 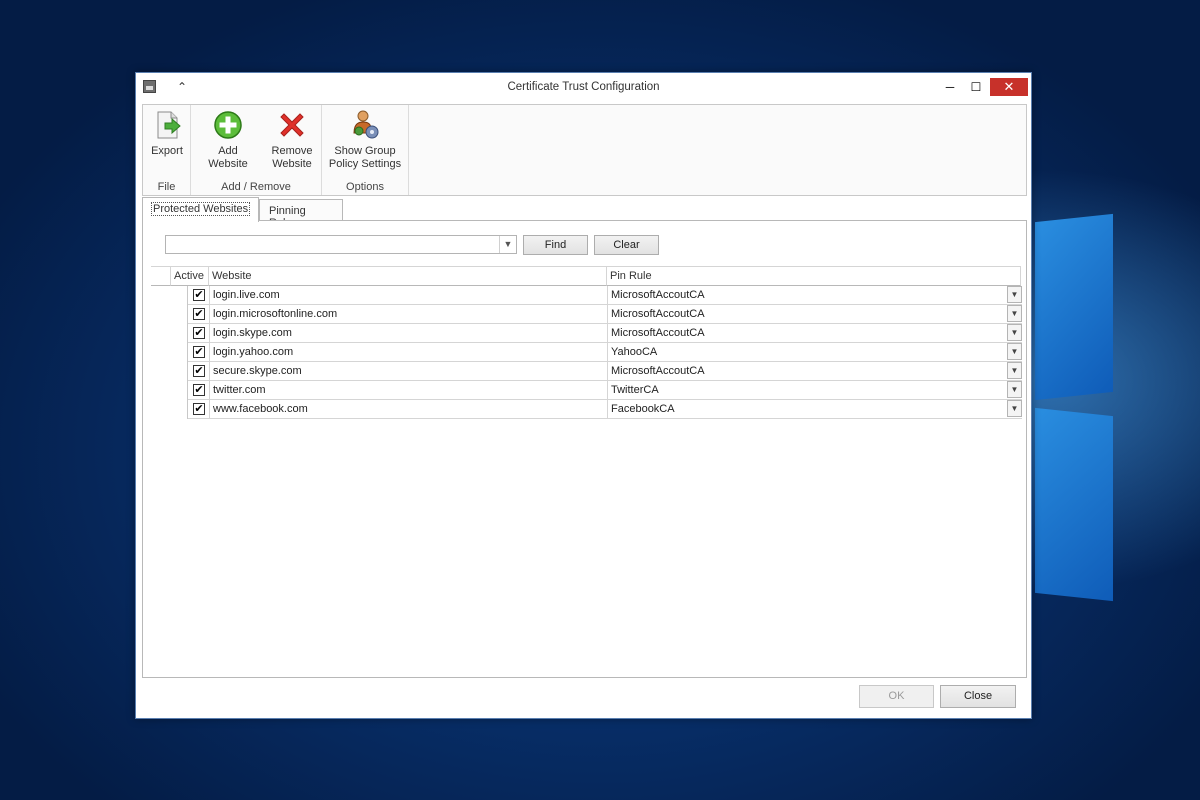 I want to click on export-button: Export, so click(x=167, y=133).